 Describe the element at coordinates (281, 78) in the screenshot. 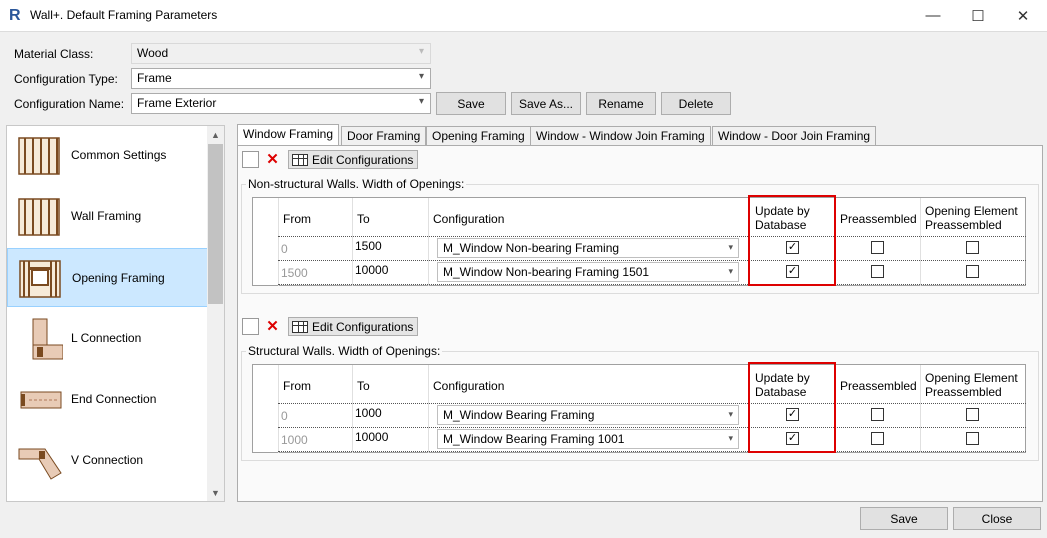

I see `configuration-type-select: Frame ▾` at that location.